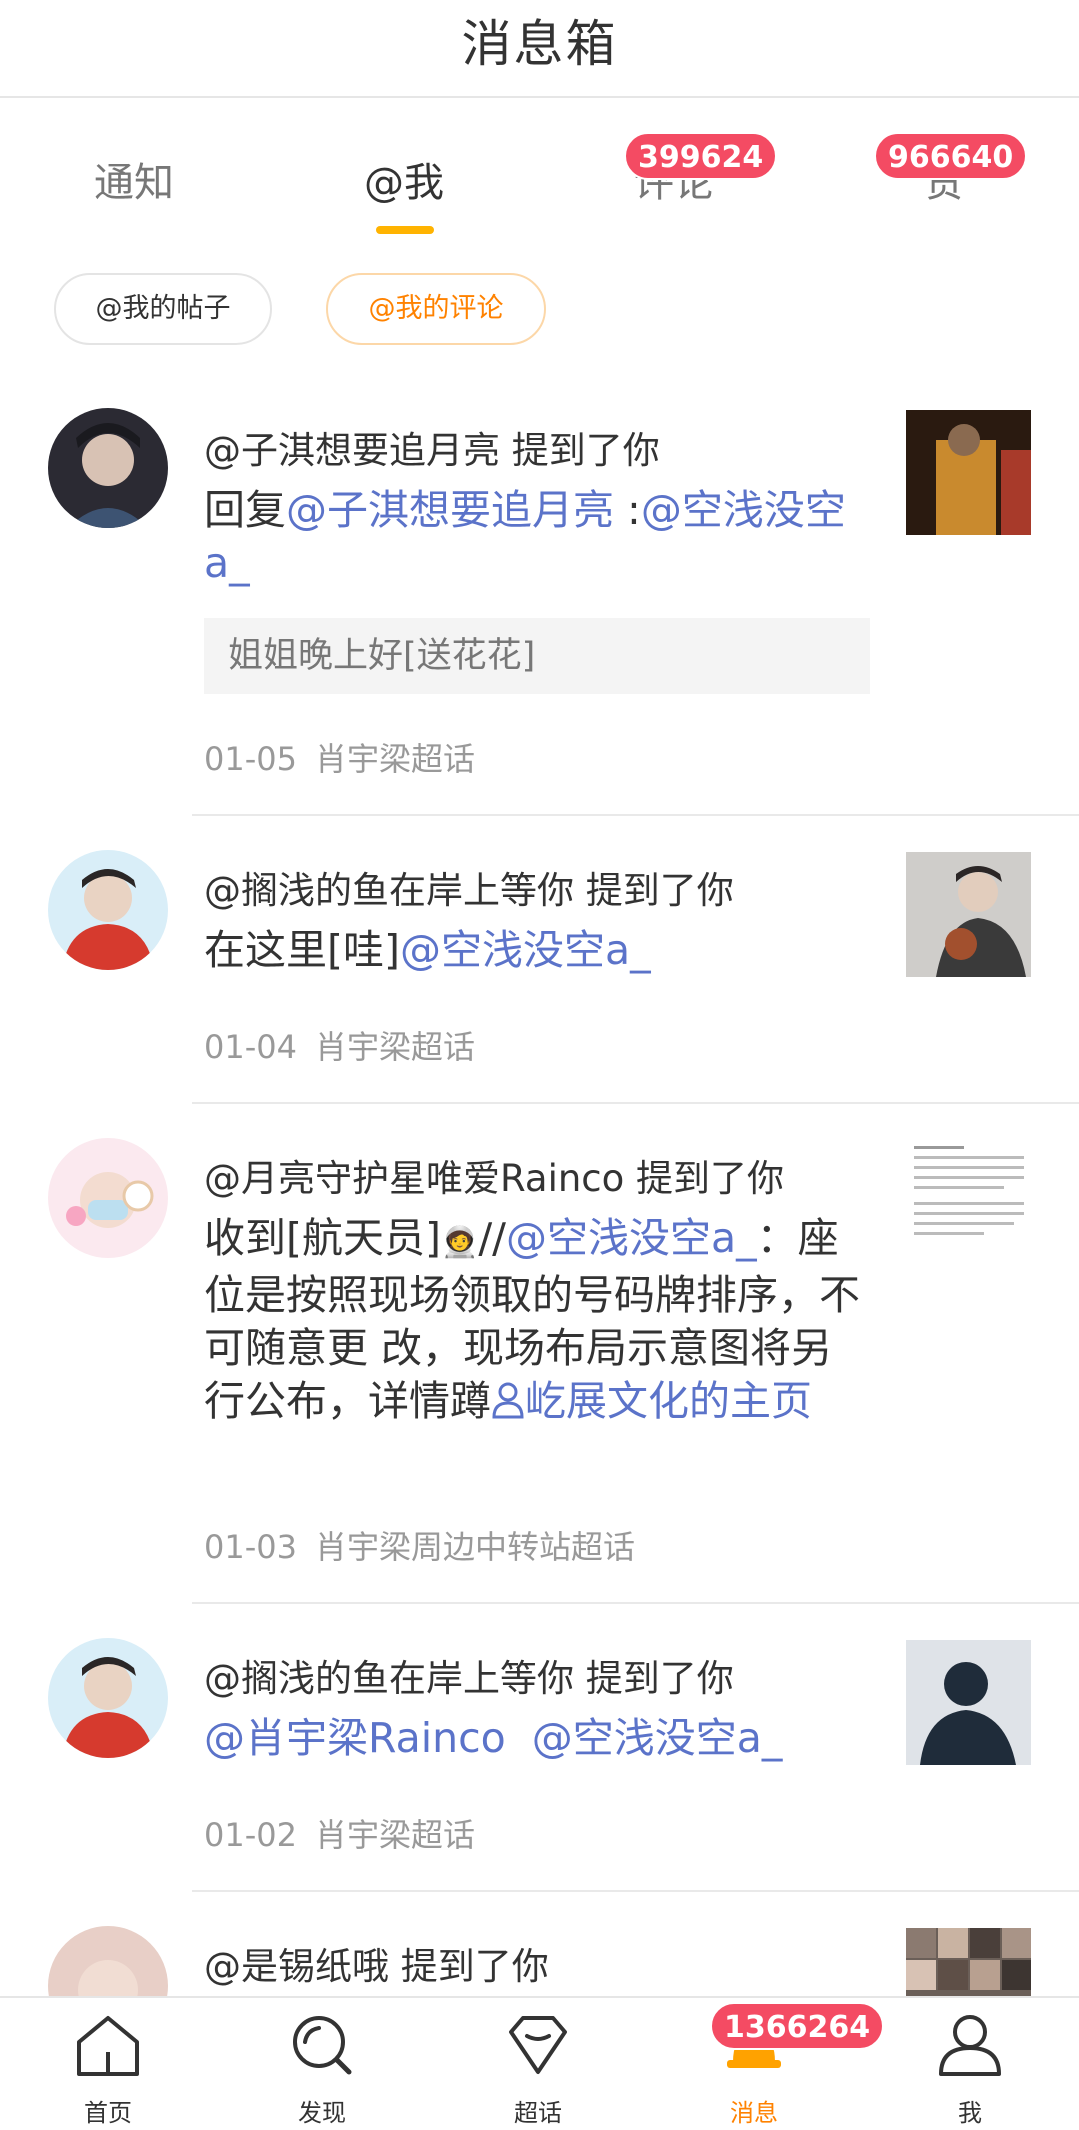 The image size is (1079, 2130). What do you see at coordinates (539, 173) in the screenshot?
I see `message-tabs: 通知 @我 评论 赞 399624 966640` at bounding box center [539, 173].